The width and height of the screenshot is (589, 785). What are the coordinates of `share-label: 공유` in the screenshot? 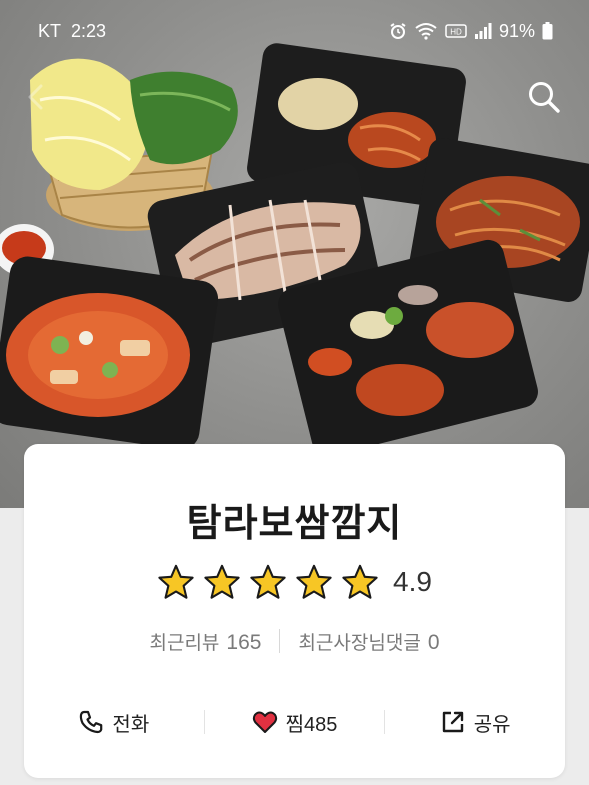 It's located at (492, 723).